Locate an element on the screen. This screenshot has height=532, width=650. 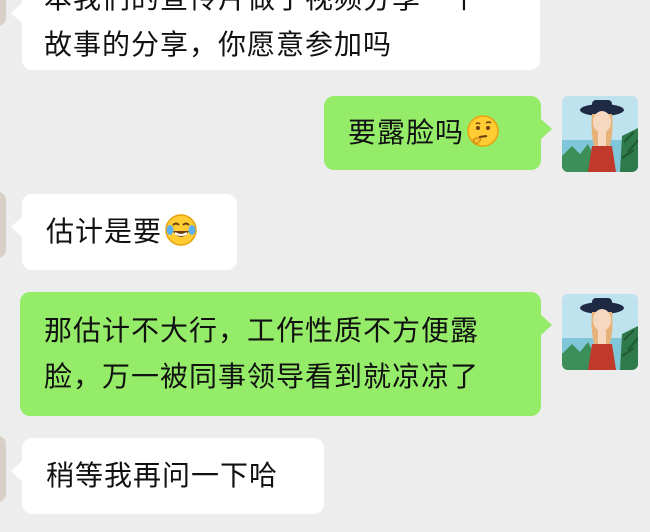
message-bubble-incoming: 本我们的宣传片做了视频分享一个 故事的分享，你愿意参加吗 is located at coordinates (275, 35).